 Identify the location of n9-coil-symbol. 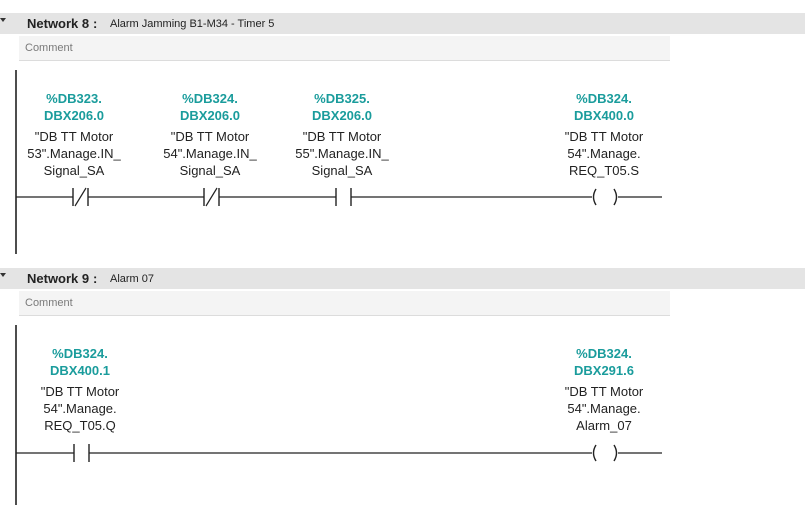
(605, 453).